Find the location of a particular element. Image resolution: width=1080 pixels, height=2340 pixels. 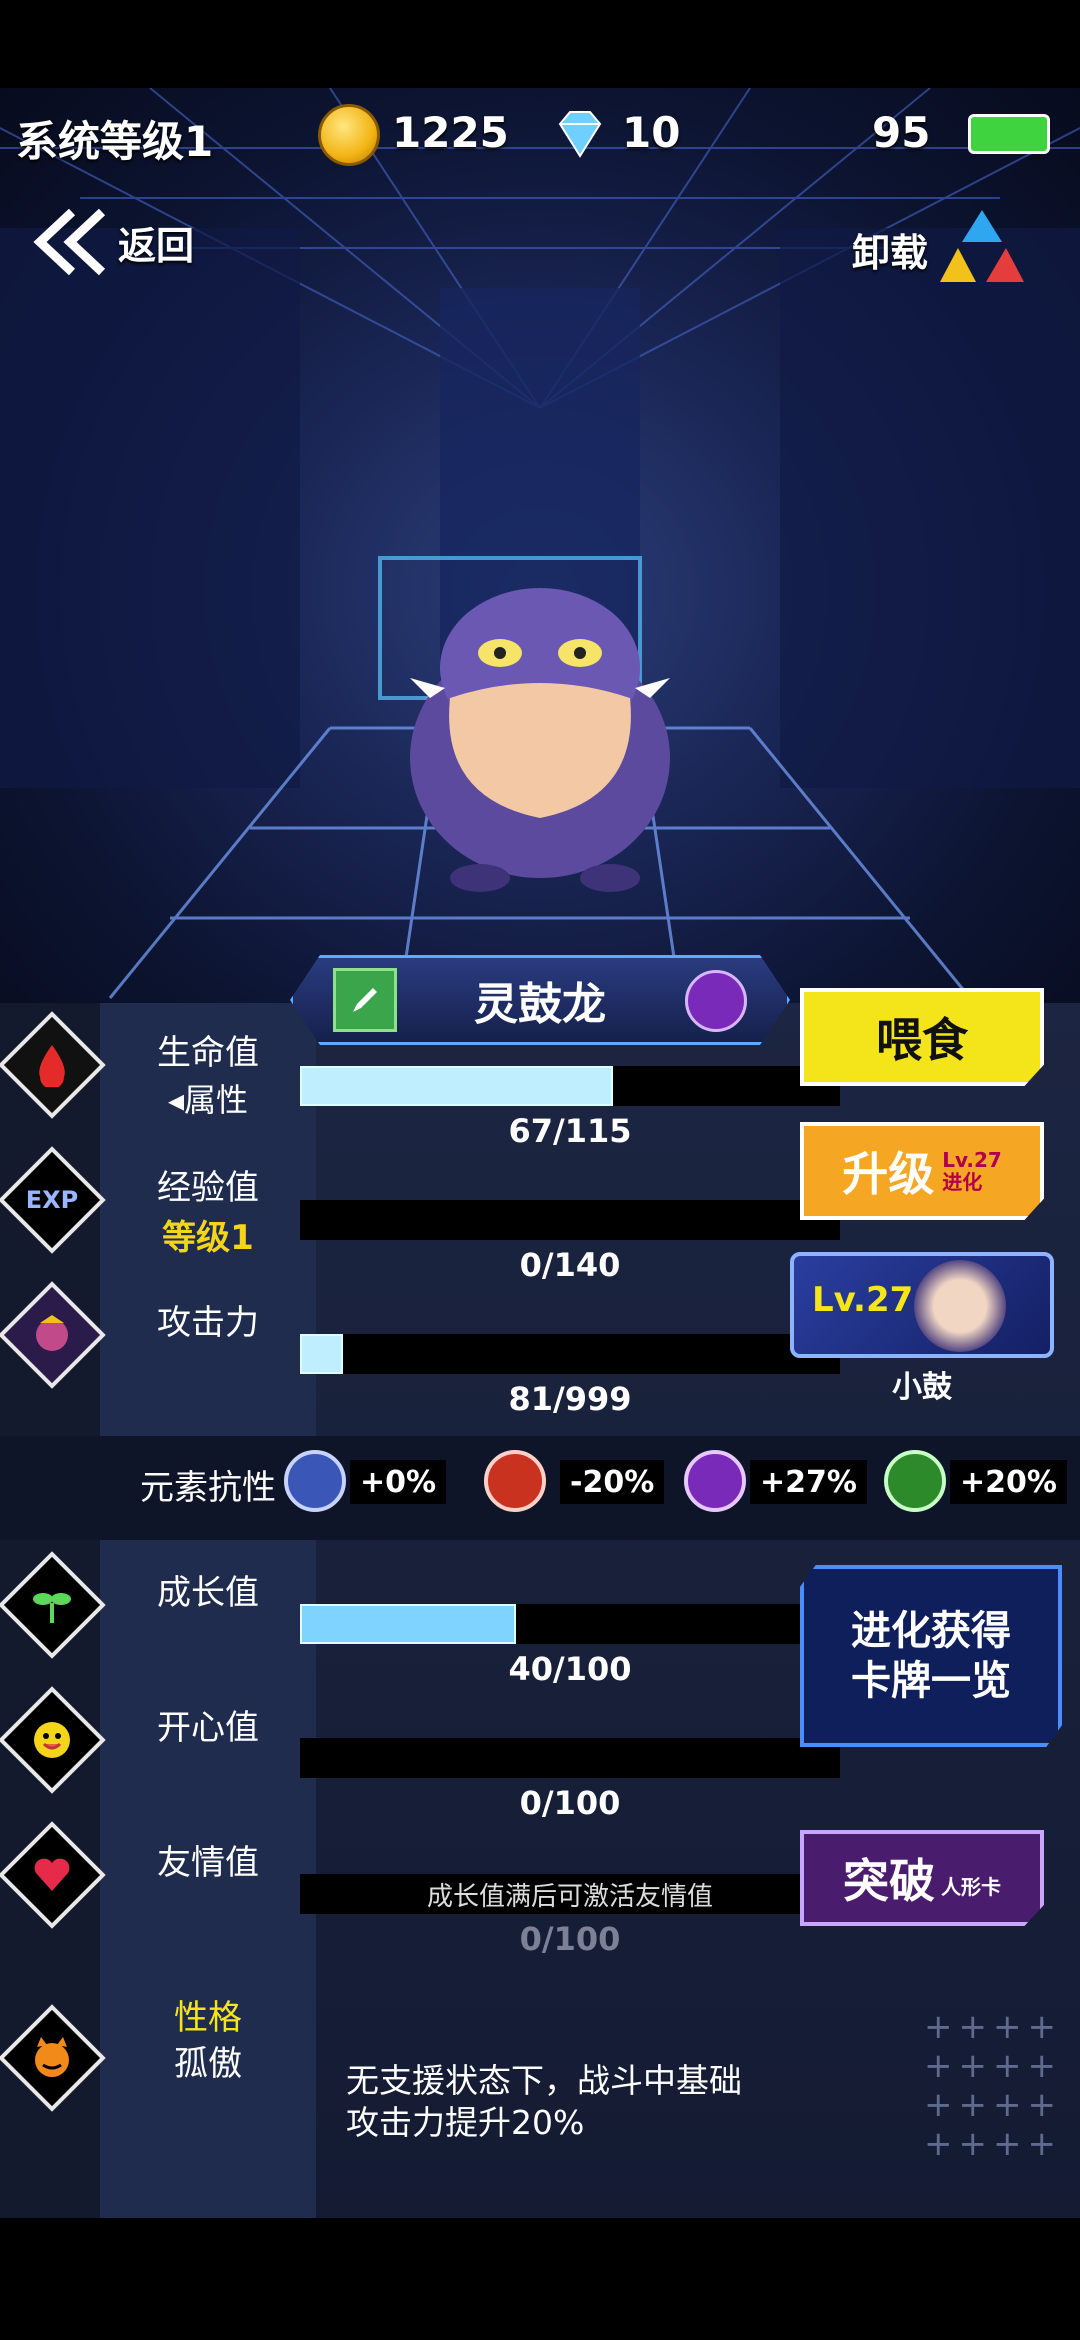

devil-face-icon is located at coordinates (52, 2057).